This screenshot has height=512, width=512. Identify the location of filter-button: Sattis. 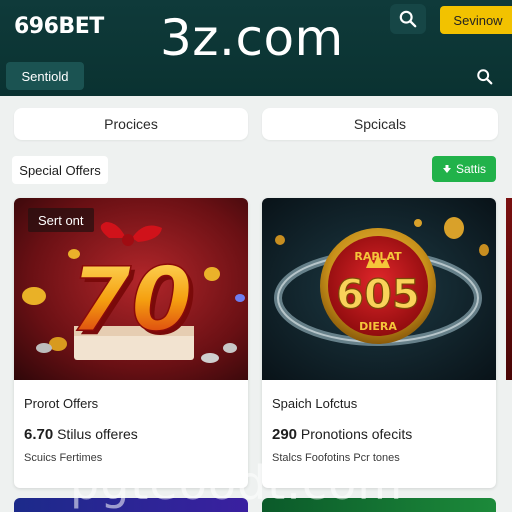
(464, 169).